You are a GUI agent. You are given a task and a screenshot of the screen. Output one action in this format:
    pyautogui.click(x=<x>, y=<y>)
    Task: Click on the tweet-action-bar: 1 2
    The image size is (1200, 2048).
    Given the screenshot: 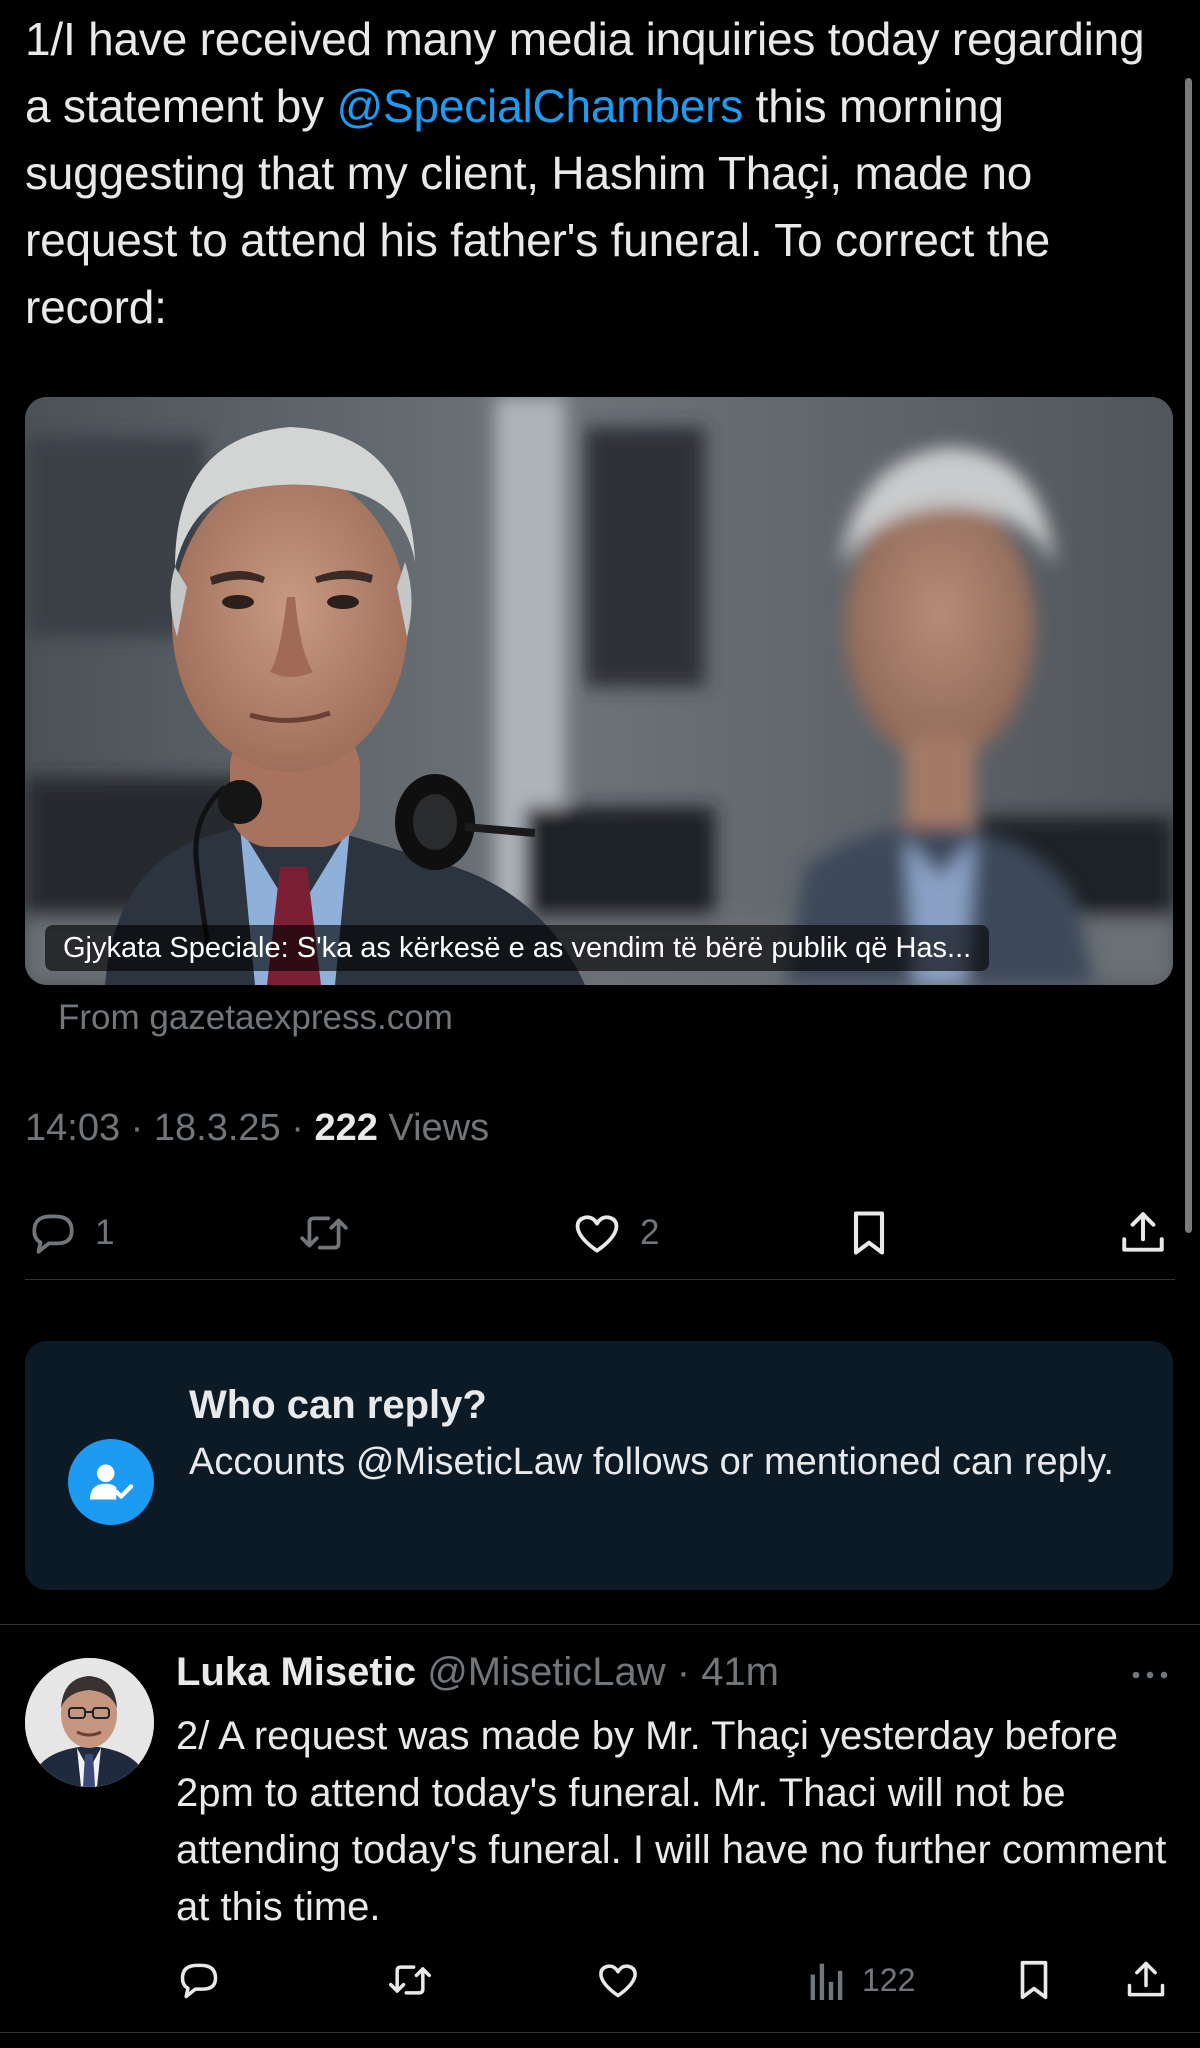 What is the action you would take?
    pyautogui.click(x=600, y=1233)
    